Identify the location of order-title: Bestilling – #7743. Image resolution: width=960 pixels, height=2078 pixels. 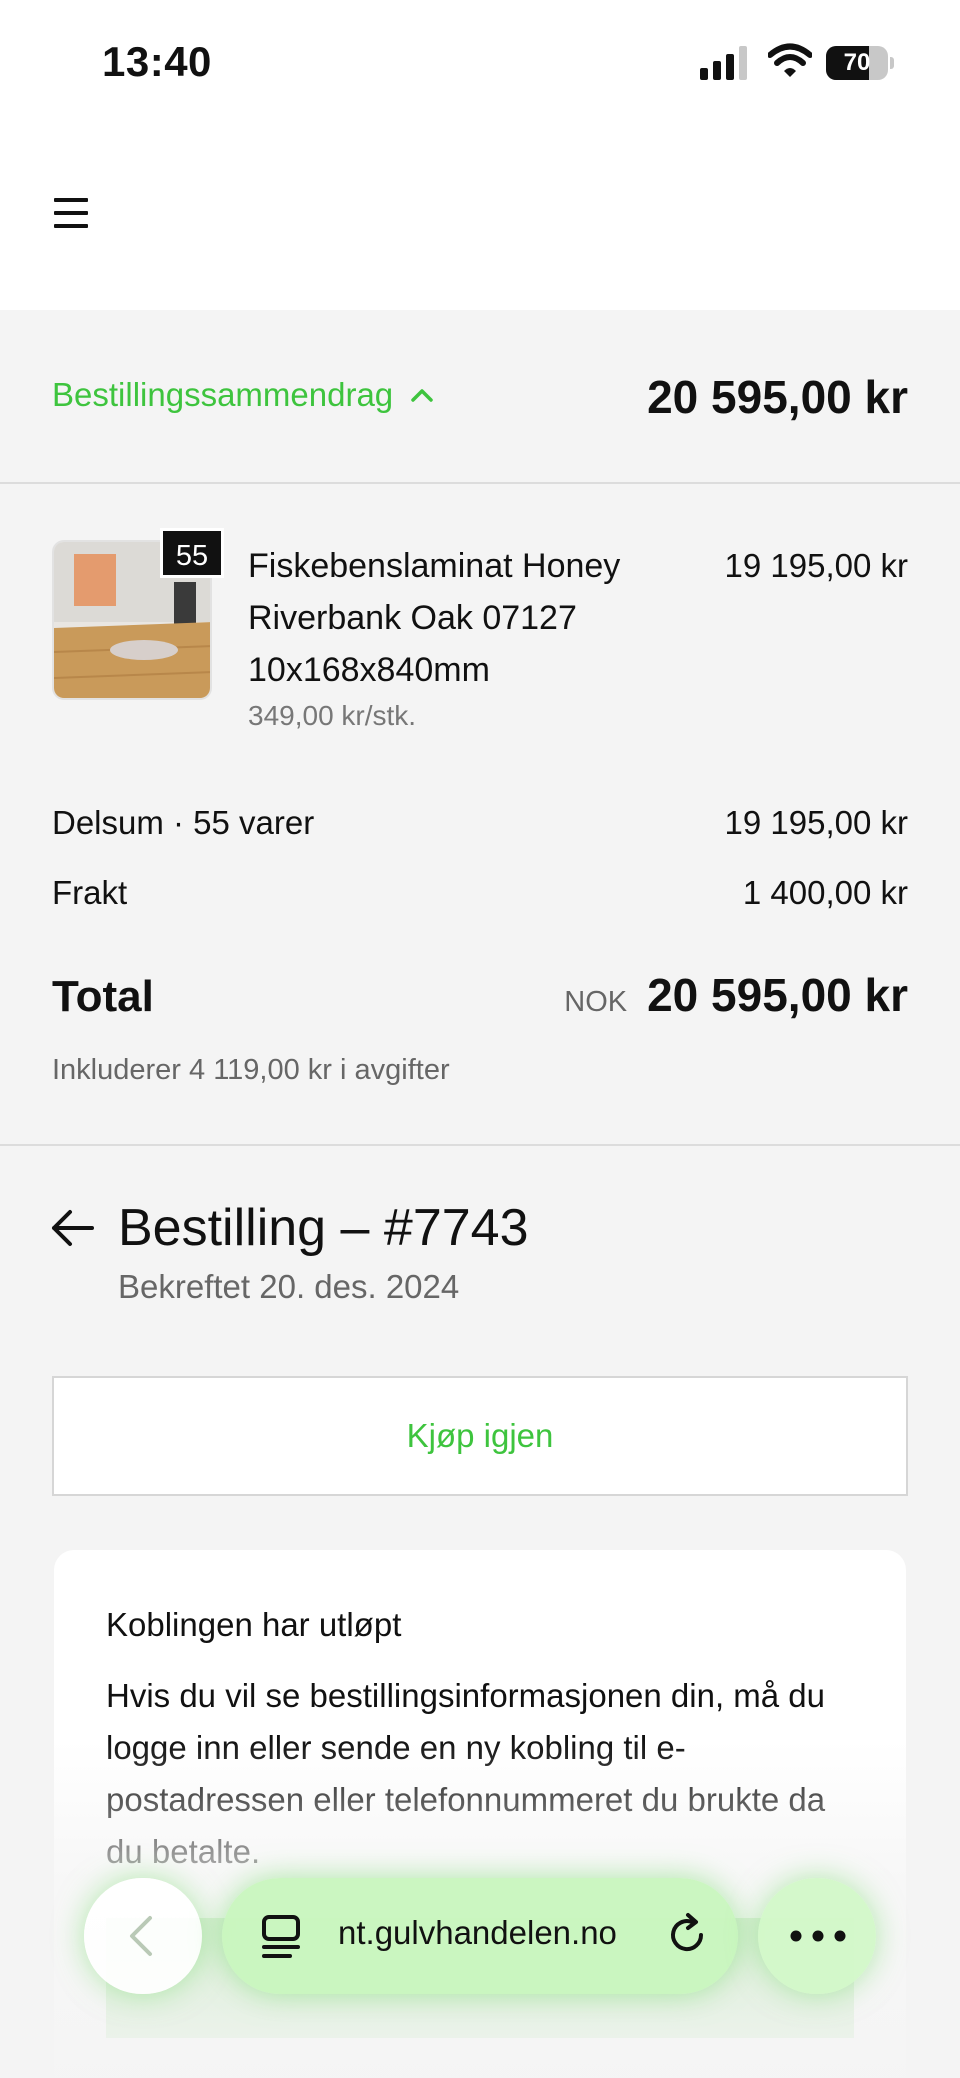
(323, 1228).